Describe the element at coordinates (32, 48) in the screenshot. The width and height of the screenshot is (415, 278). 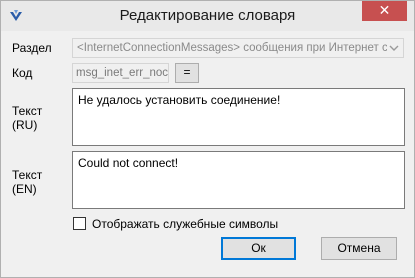
I see `section-label: Раздел` at that location.